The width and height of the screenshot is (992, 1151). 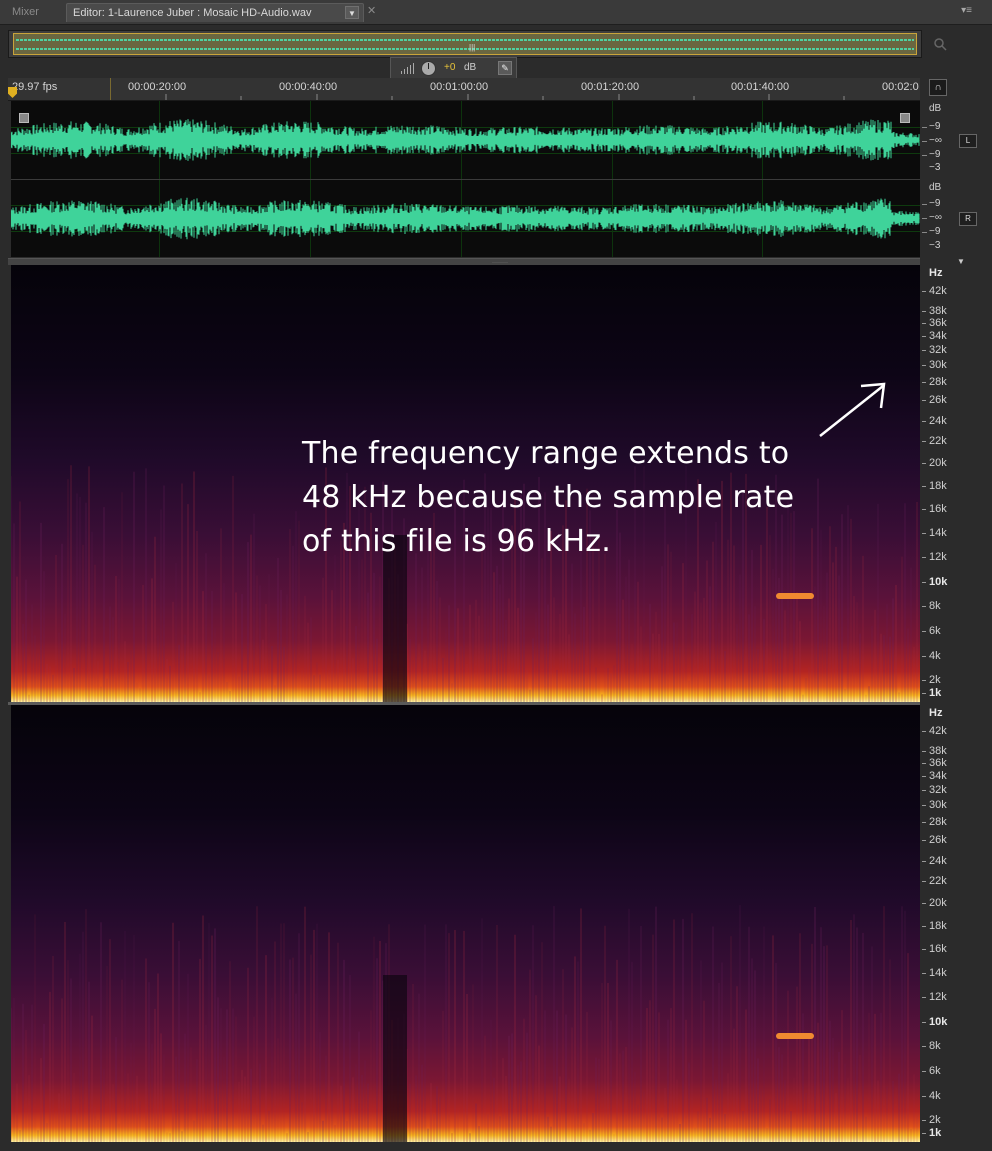 I want to click on db-label: dB, so click(x=935, y=108).